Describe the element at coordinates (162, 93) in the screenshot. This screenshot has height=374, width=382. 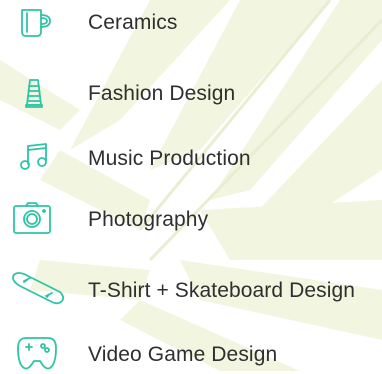
I see `list-item-label: Fashion Design` at that location.